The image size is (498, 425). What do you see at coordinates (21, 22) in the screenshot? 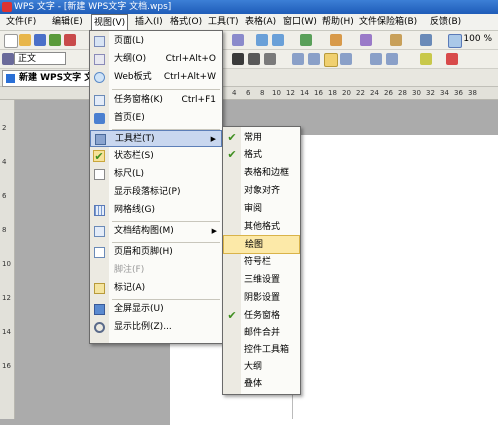
I see `menu-file: 文件(F)` at bounding box center [21, 22].